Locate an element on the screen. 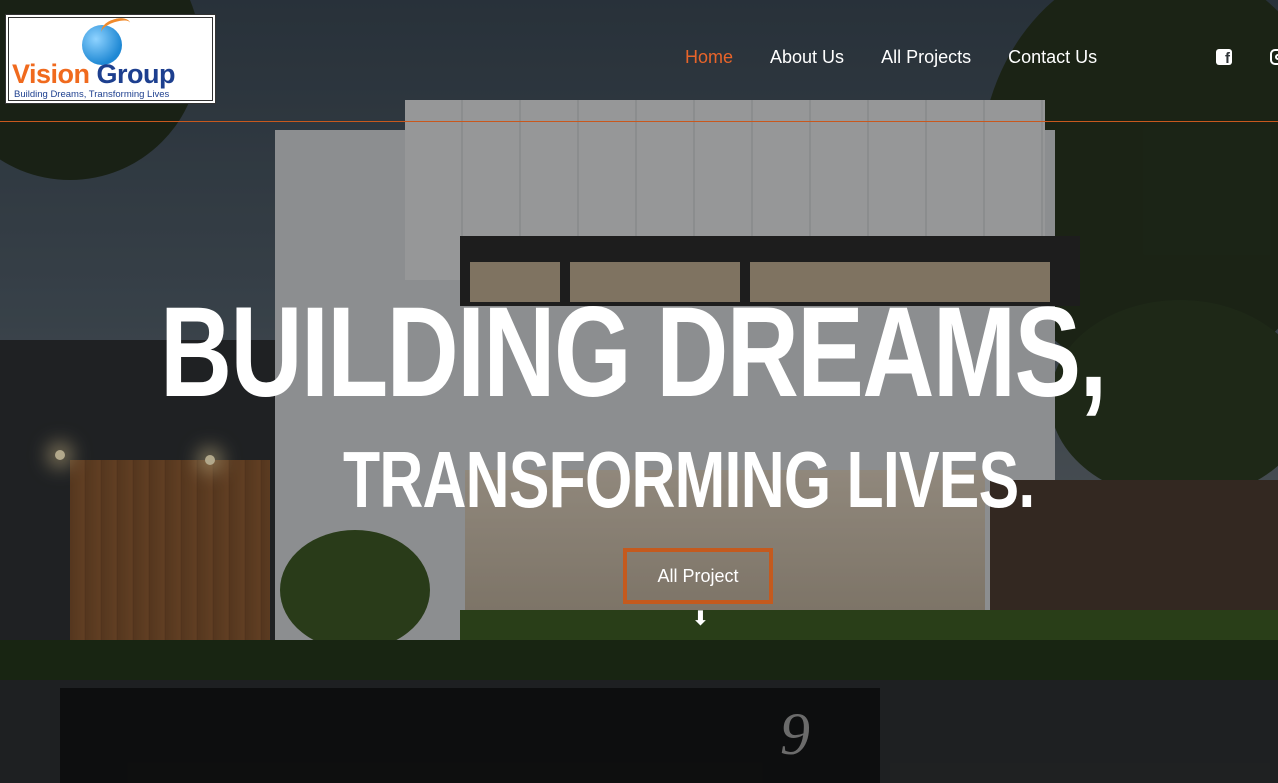  arrow-down-icon: ⬇ is located at coordinates (700, 618).